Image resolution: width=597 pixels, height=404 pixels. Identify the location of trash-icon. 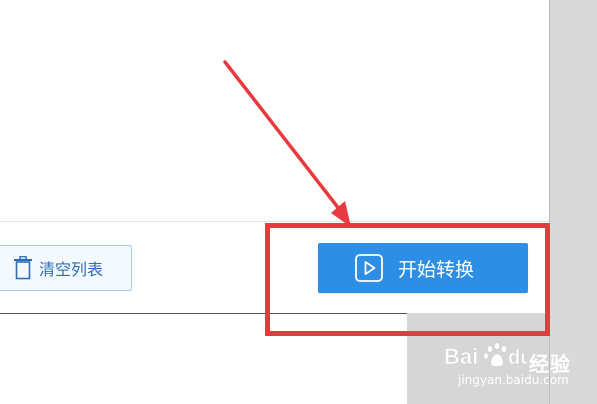
(23, 268).